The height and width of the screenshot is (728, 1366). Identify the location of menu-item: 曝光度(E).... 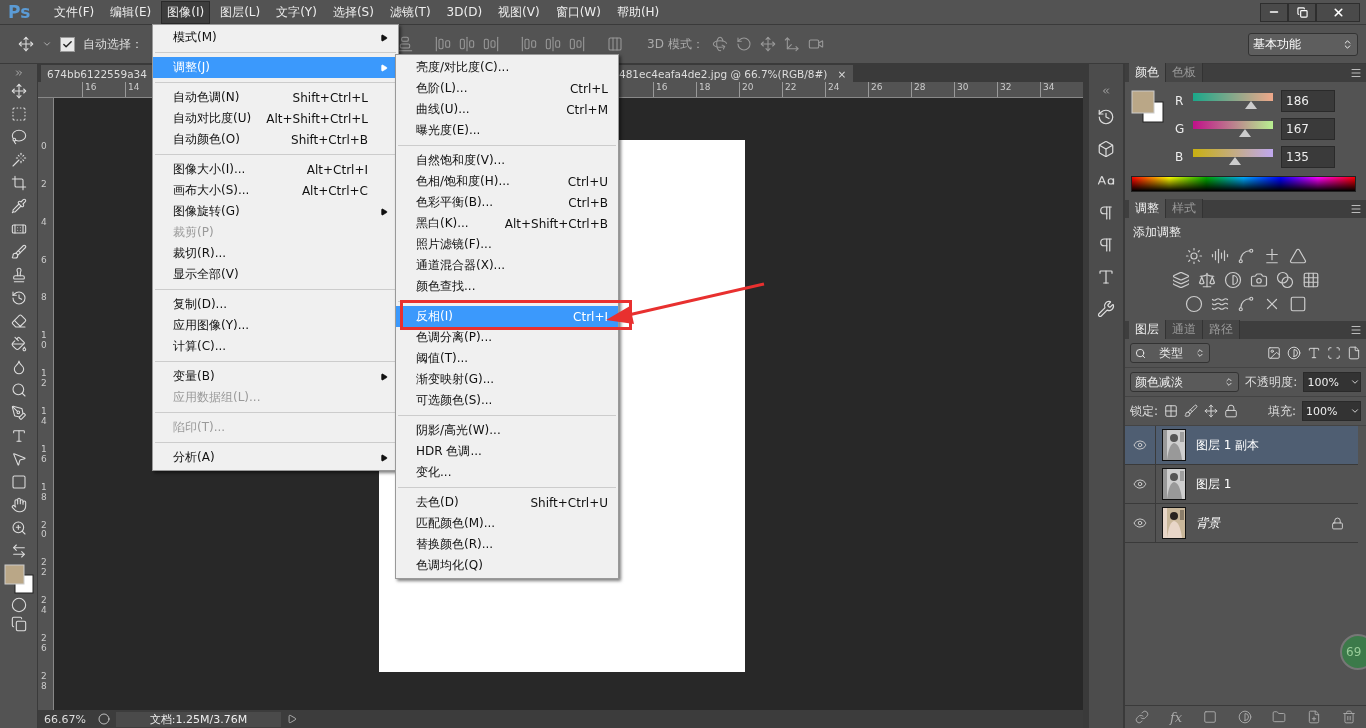
(507, 130).